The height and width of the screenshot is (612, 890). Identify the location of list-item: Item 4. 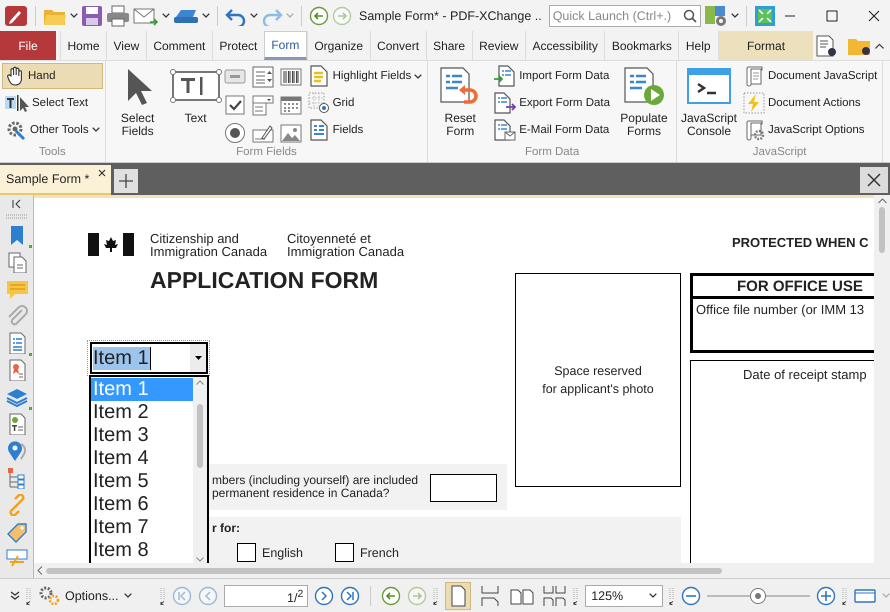
(142, 458).